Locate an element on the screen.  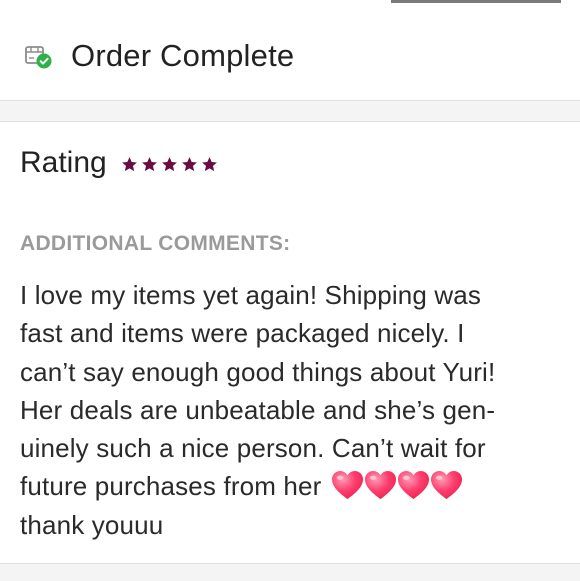
rating-row: Rating is located at coordinates (119, 163).